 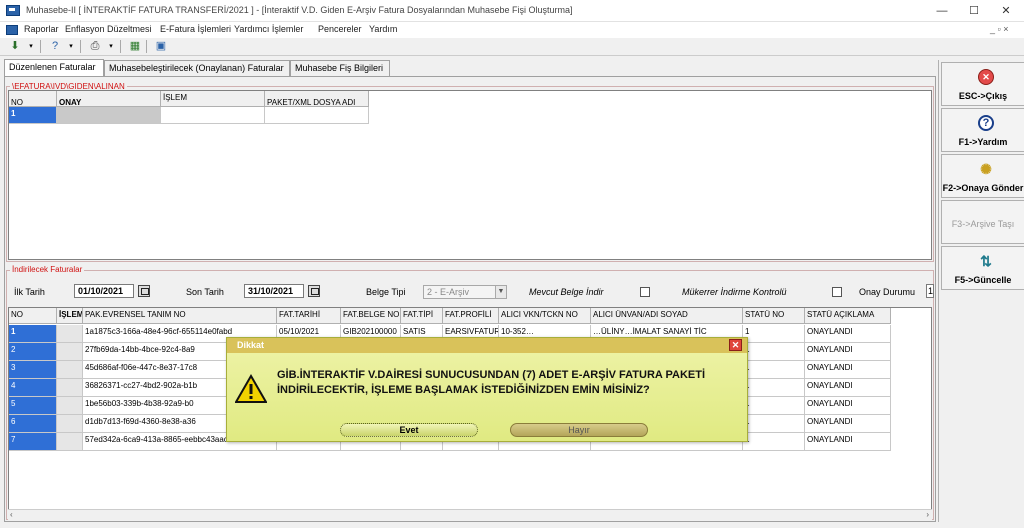 I want to click on start-date-input: 01/10/2021, so click(x=104, y=291).